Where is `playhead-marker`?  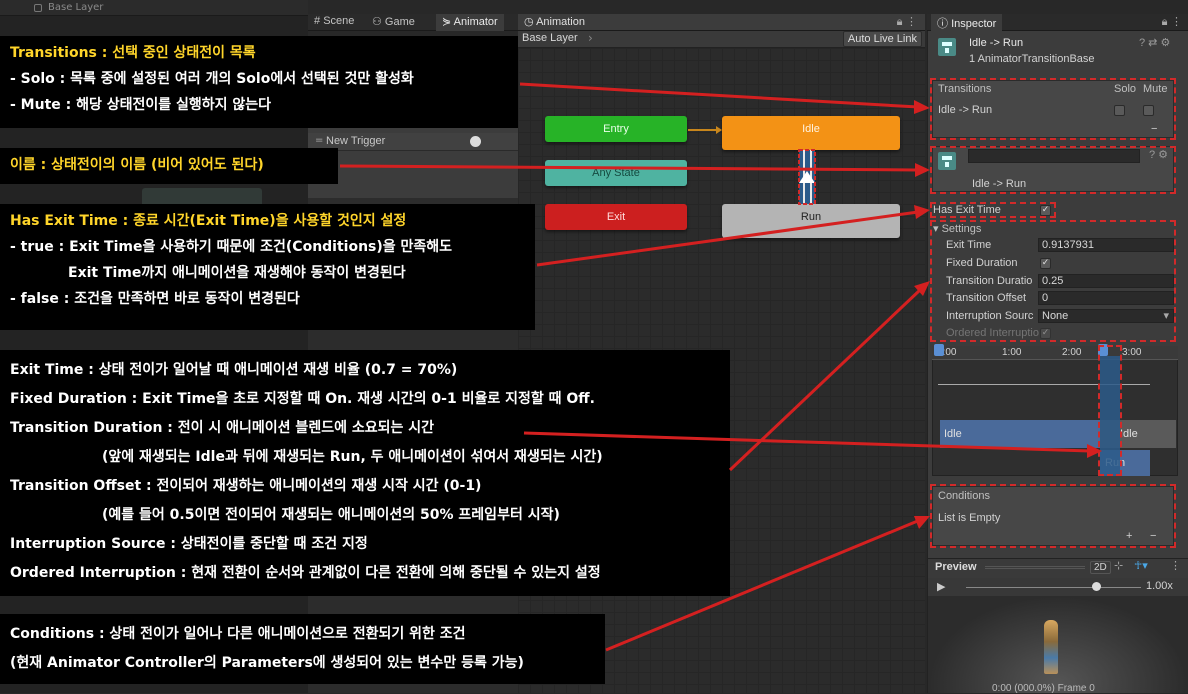 playhead-marker is located at coordinates (939, 350).